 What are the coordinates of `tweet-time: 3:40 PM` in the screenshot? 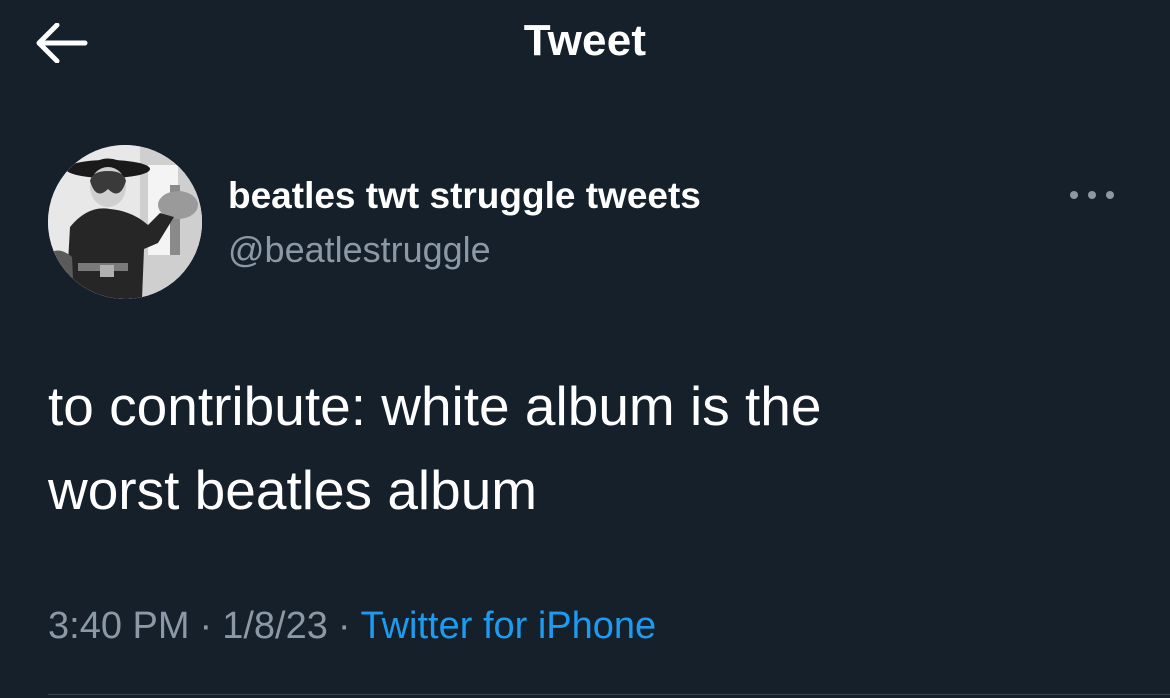 It's located at (119, 626).